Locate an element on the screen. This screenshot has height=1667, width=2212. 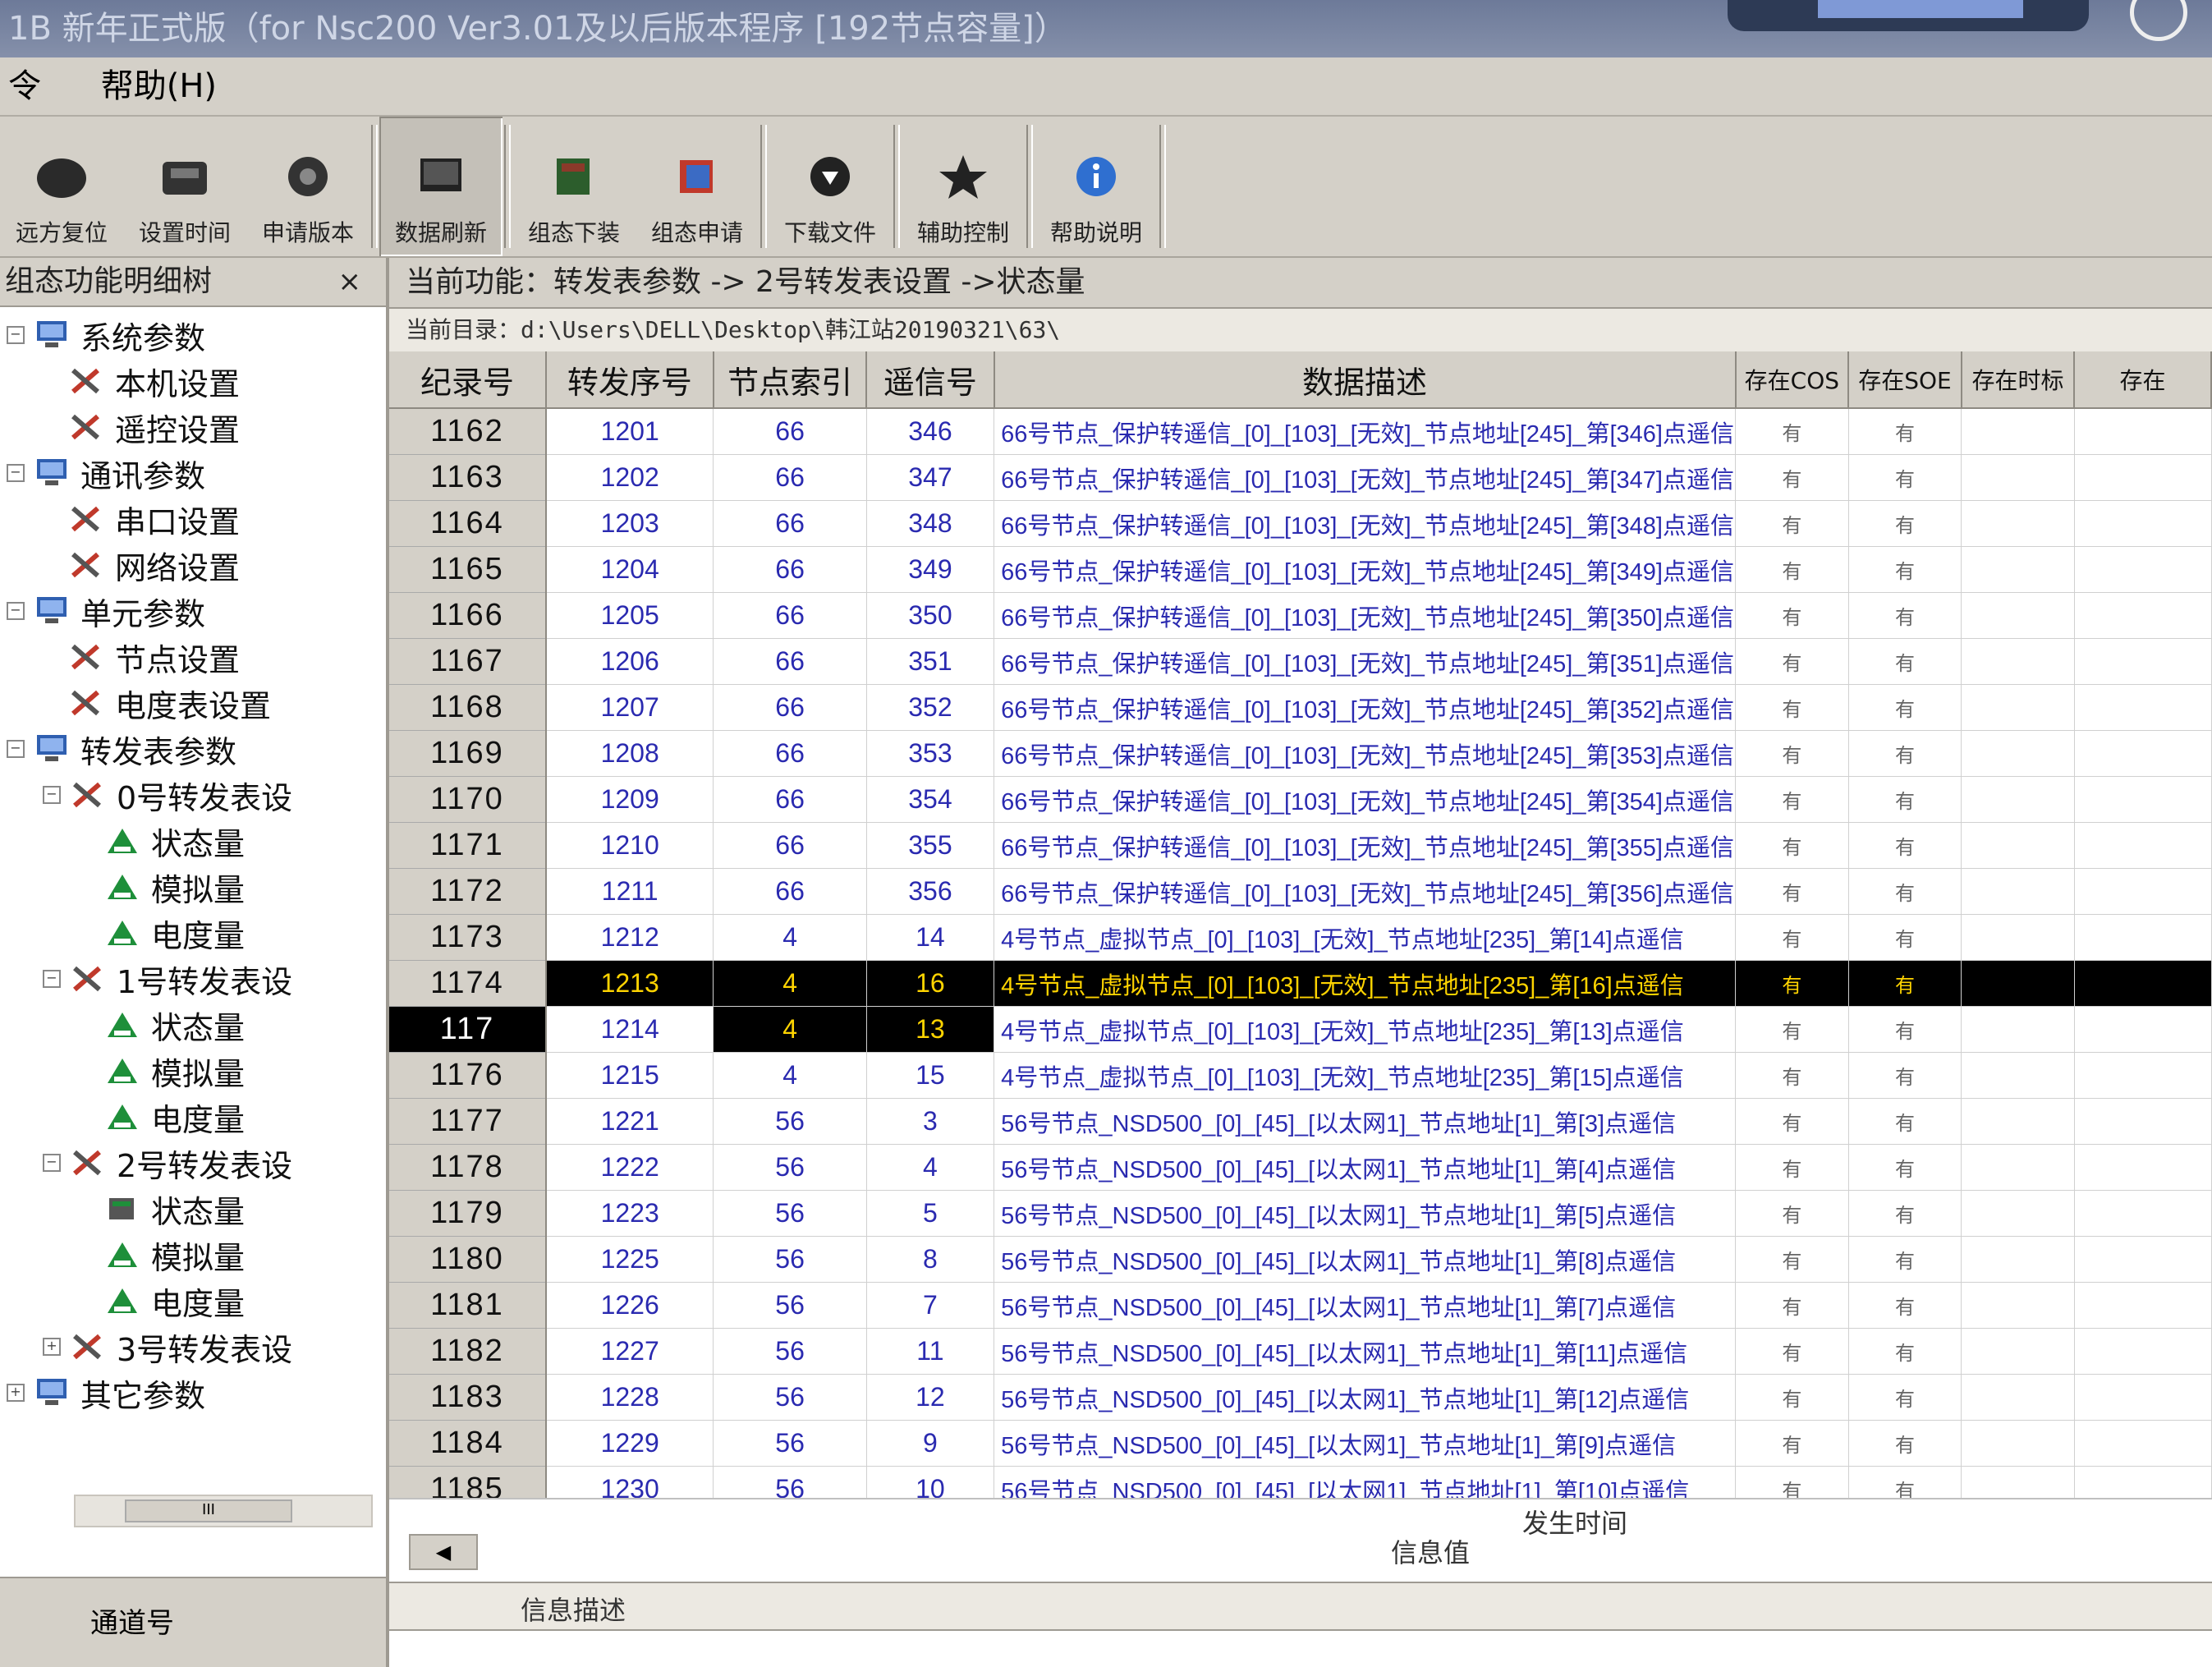
tree-node: 模拟量 is located at coordinates (193, 1071).